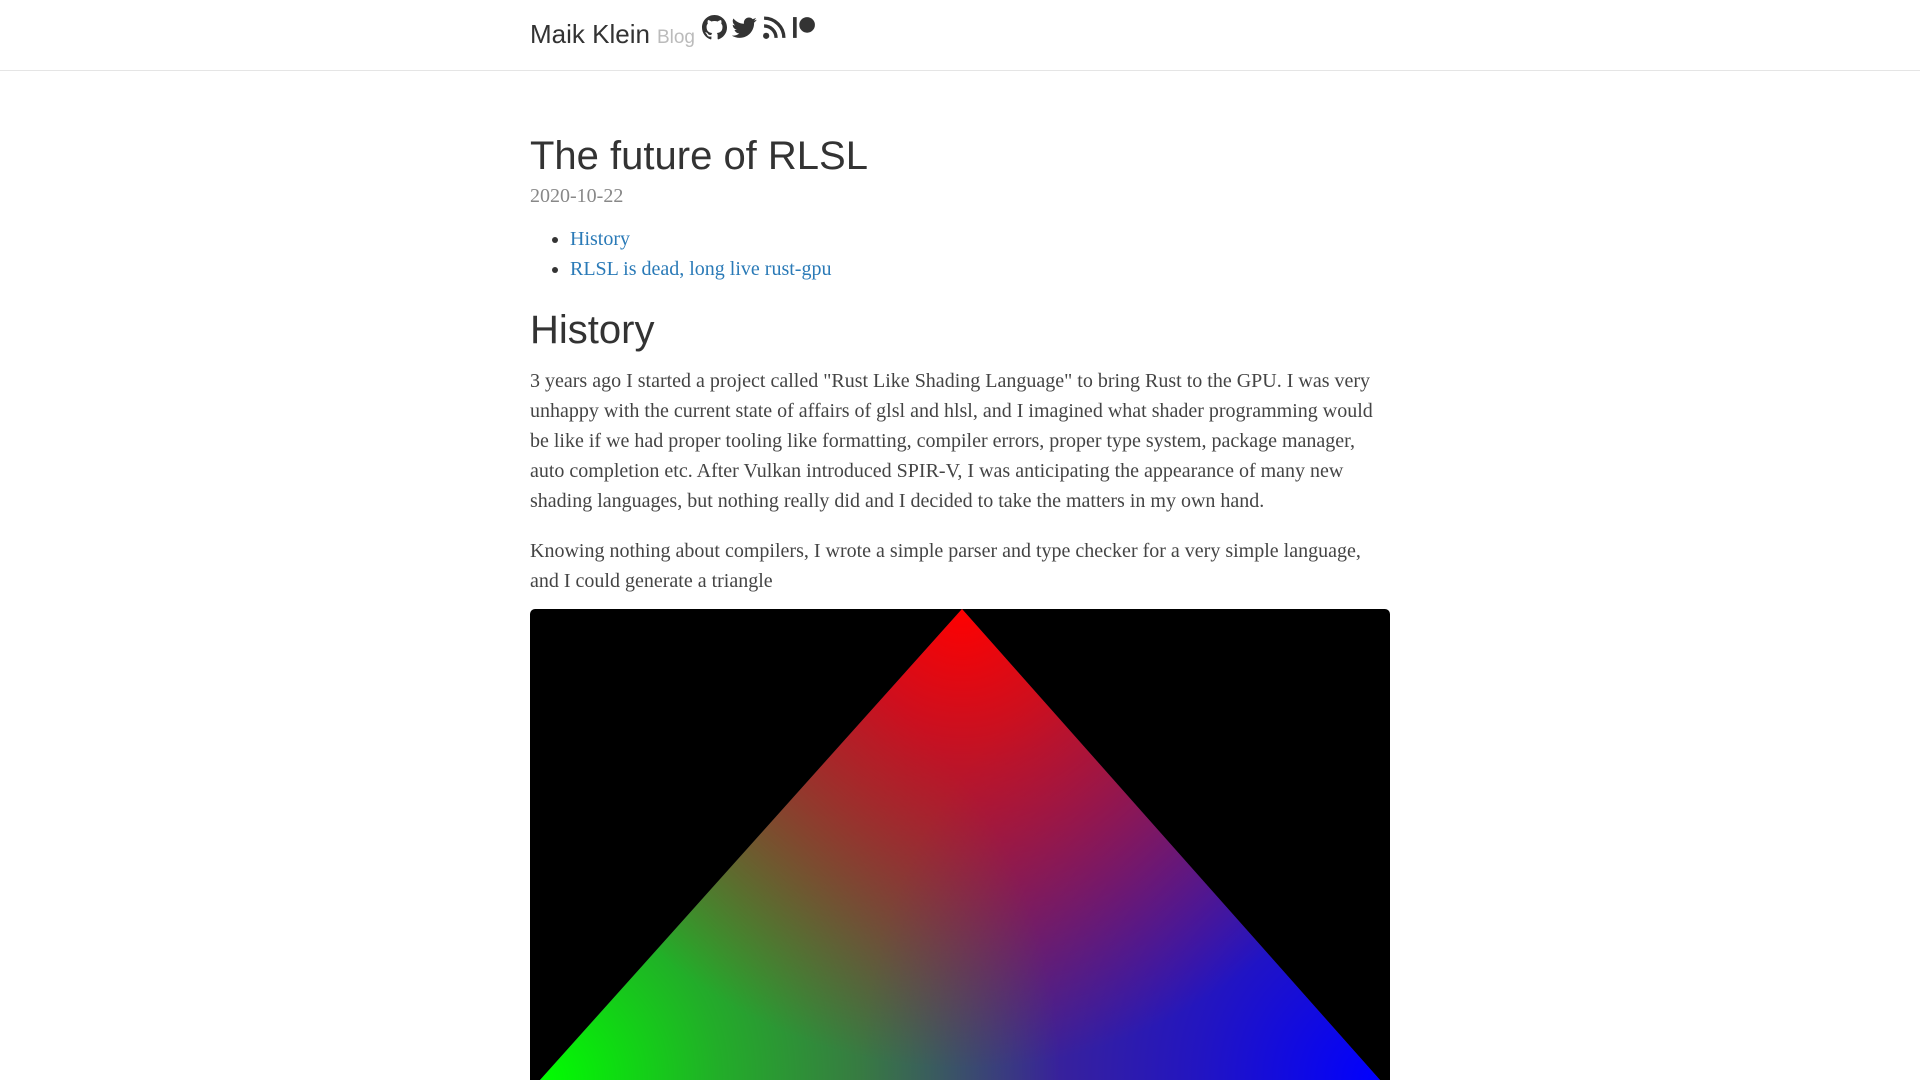 This screenshot has height=1080, width=1920. I want to click on table-of-contents: History RLSL is dead, long live rust-gpu, so click(960, 254).